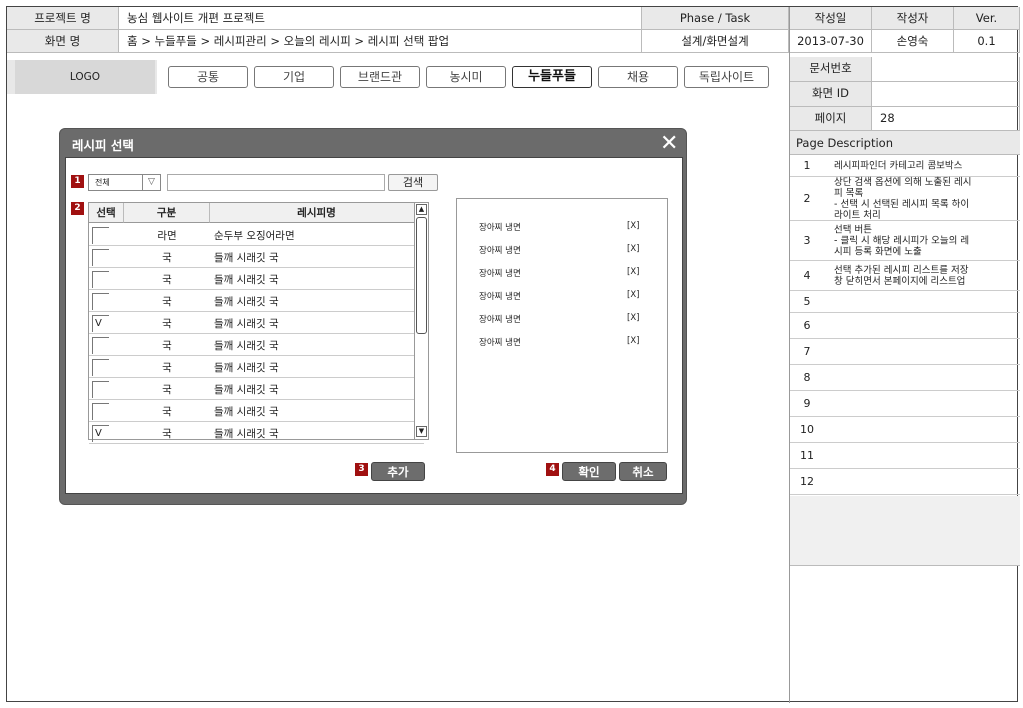 The width and height of the screenshot is (1023, 708). I want to click on nav-item-nongsimi: 농시미, so click(466, 77).